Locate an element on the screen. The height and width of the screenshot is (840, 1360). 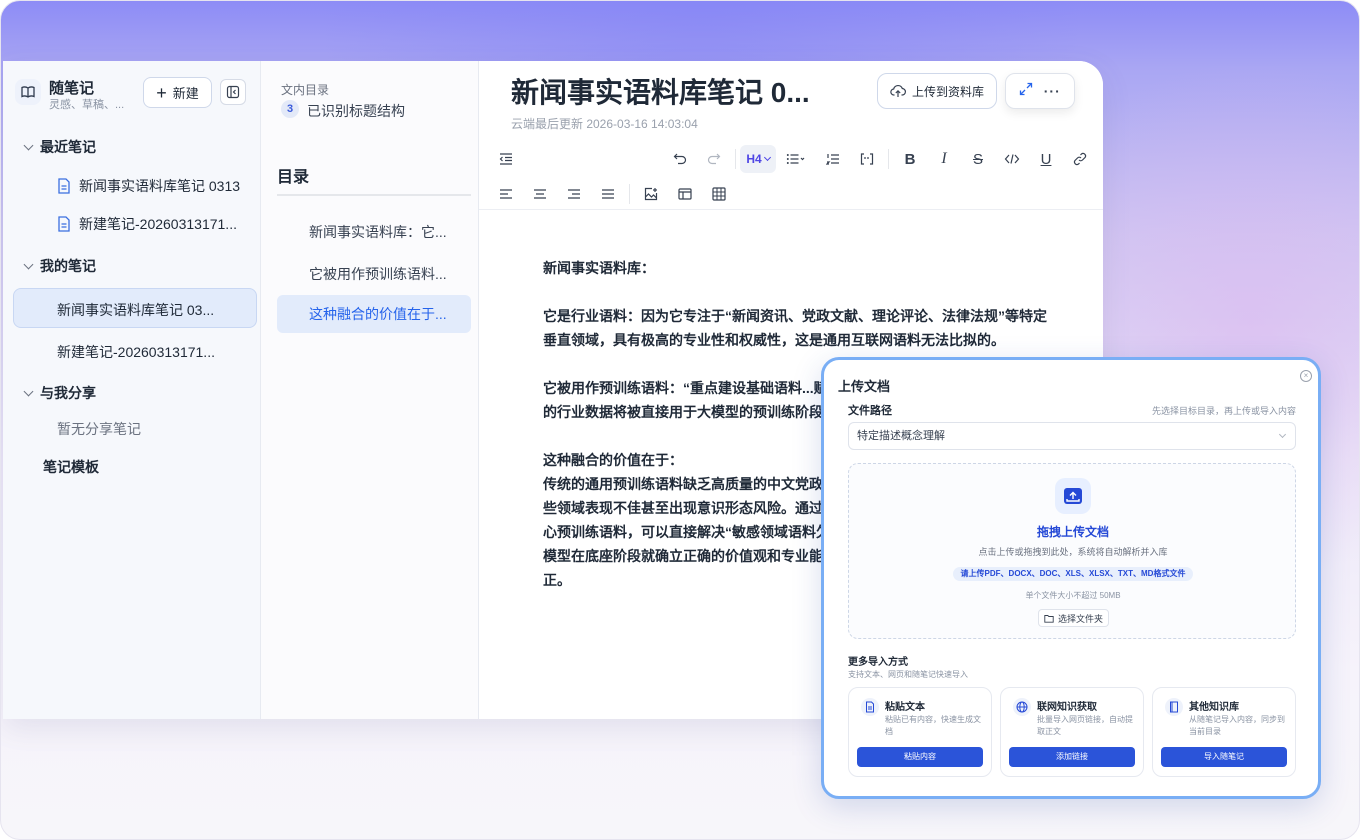
size-limit-text: 单个文件大小不超过 50MB is located at coordinates (1073, 595).